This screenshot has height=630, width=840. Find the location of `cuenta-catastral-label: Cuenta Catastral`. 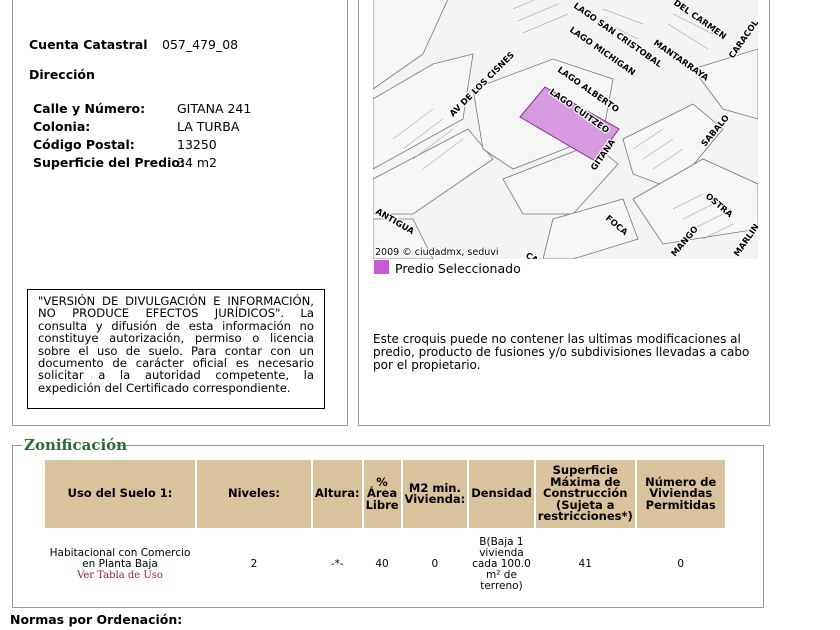

cuenta-catastral-label: Cuenta Catastral is located at coordinates (88, 44).